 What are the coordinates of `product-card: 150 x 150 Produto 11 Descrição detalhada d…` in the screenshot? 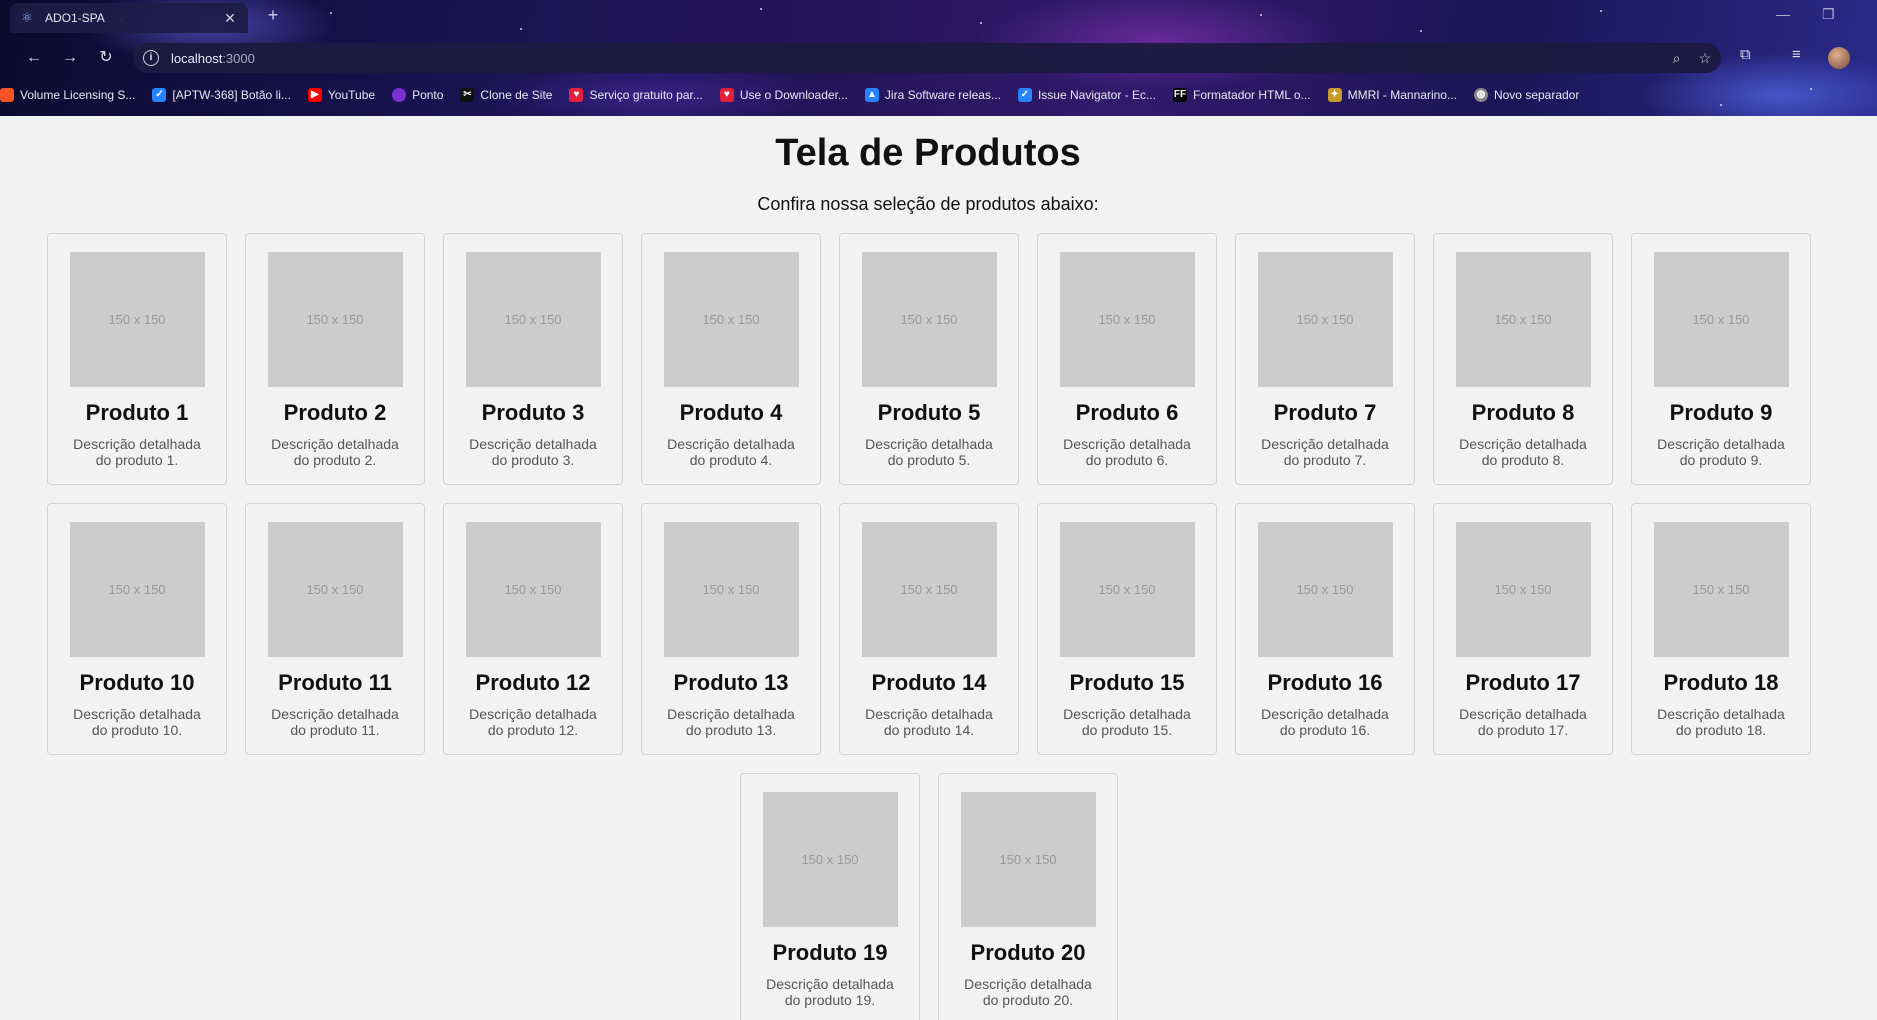 It's located at (335, 629).